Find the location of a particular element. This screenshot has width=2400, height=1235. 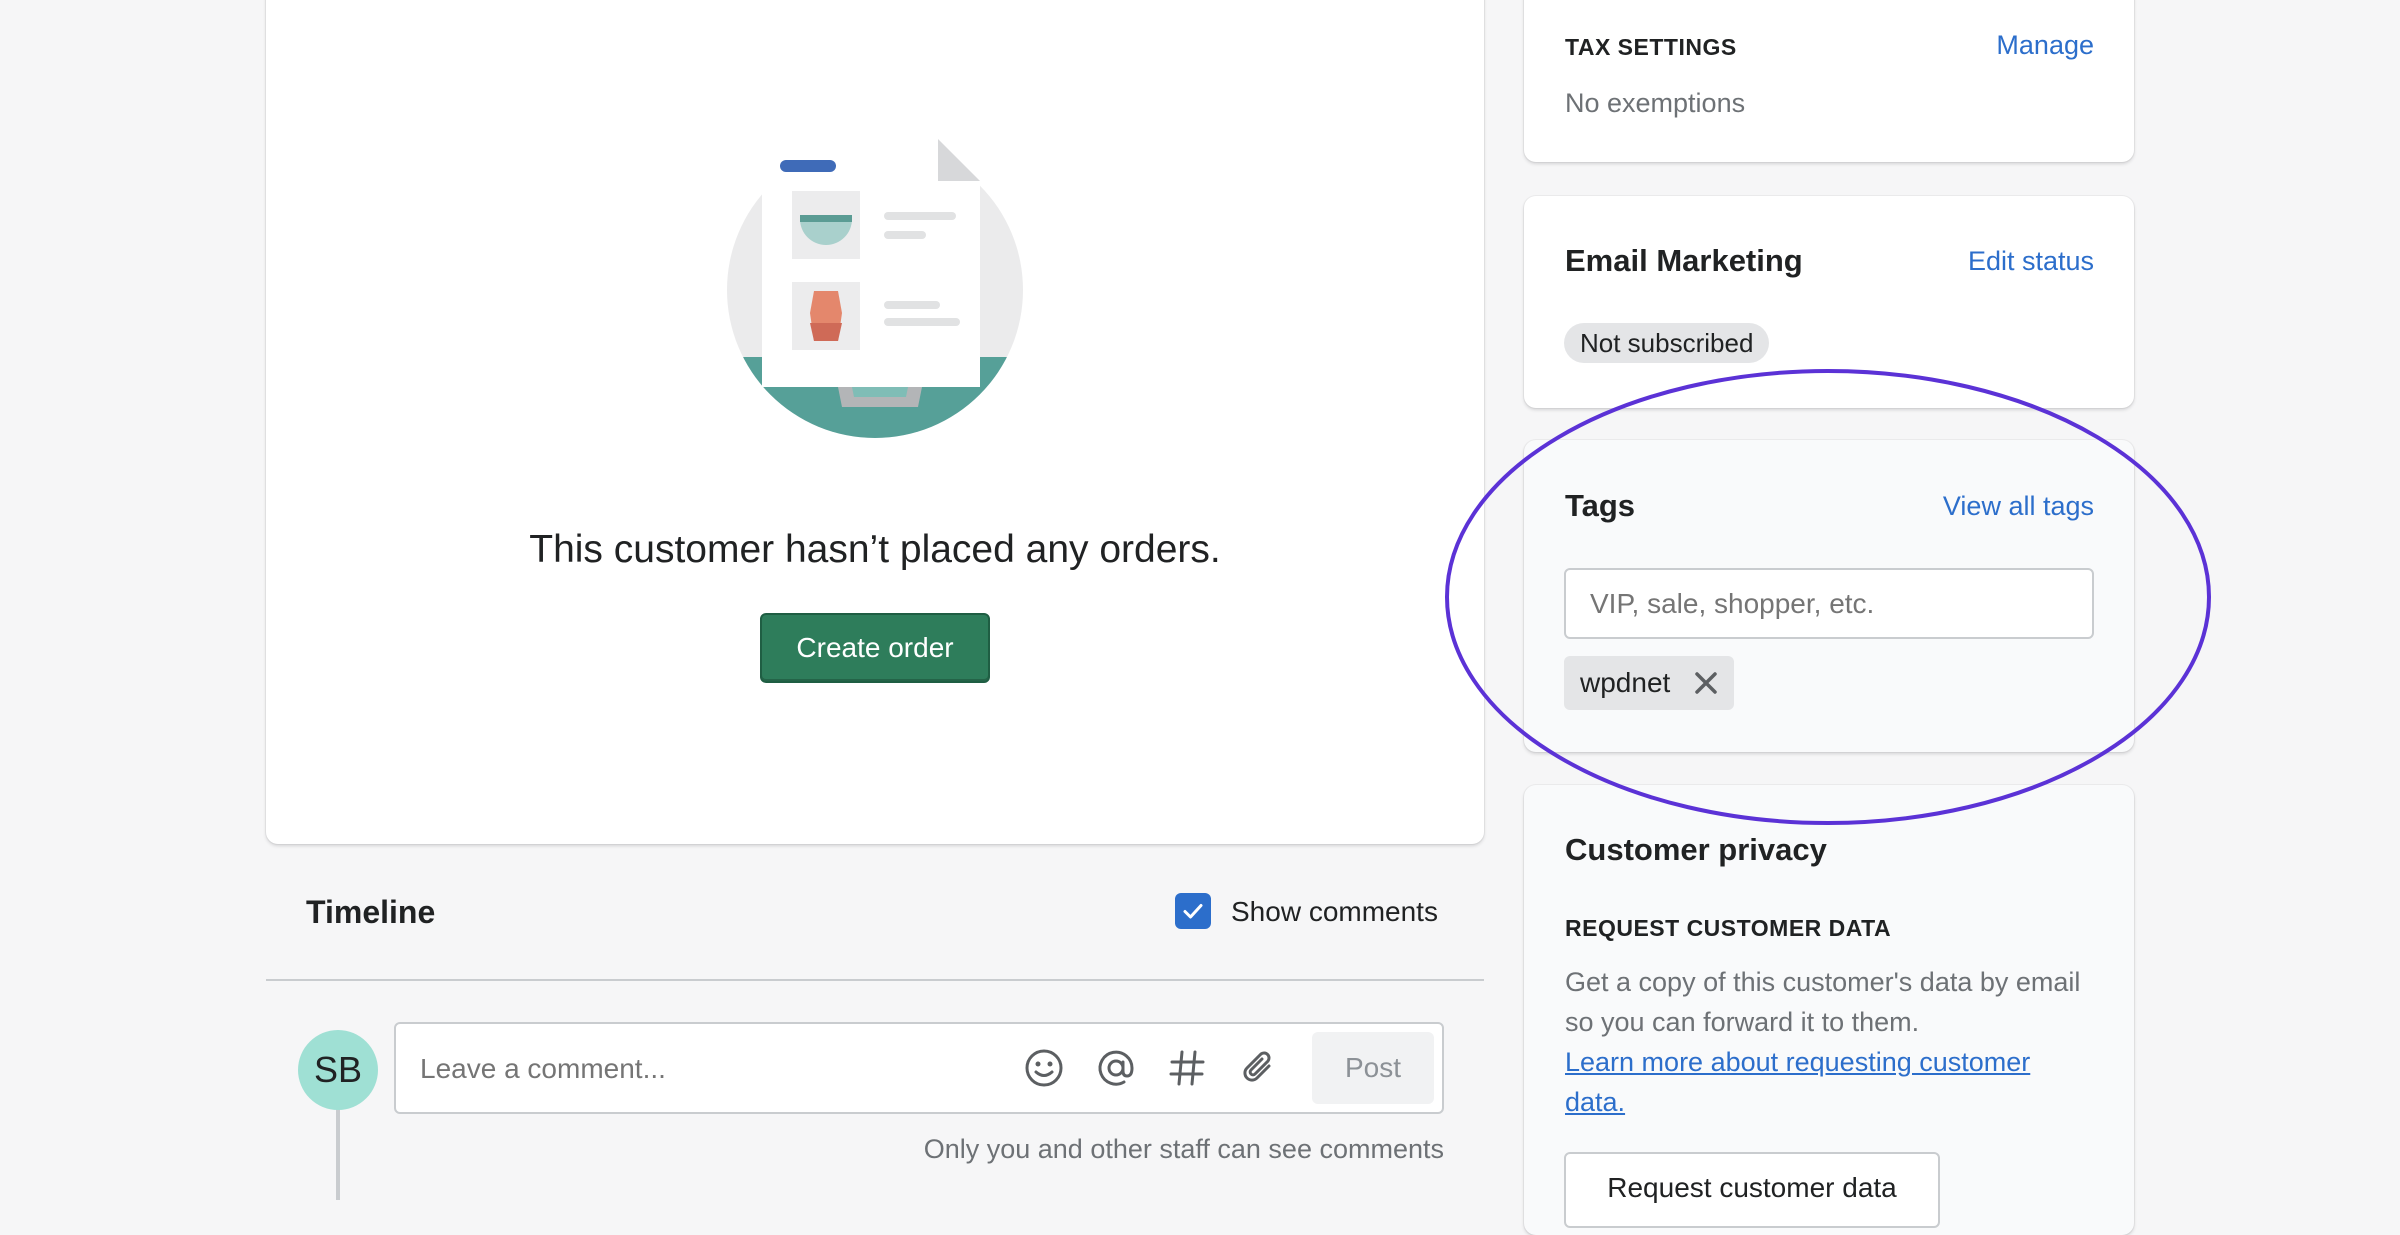

hashtag-icon is located at coordinates (1187, 1068).